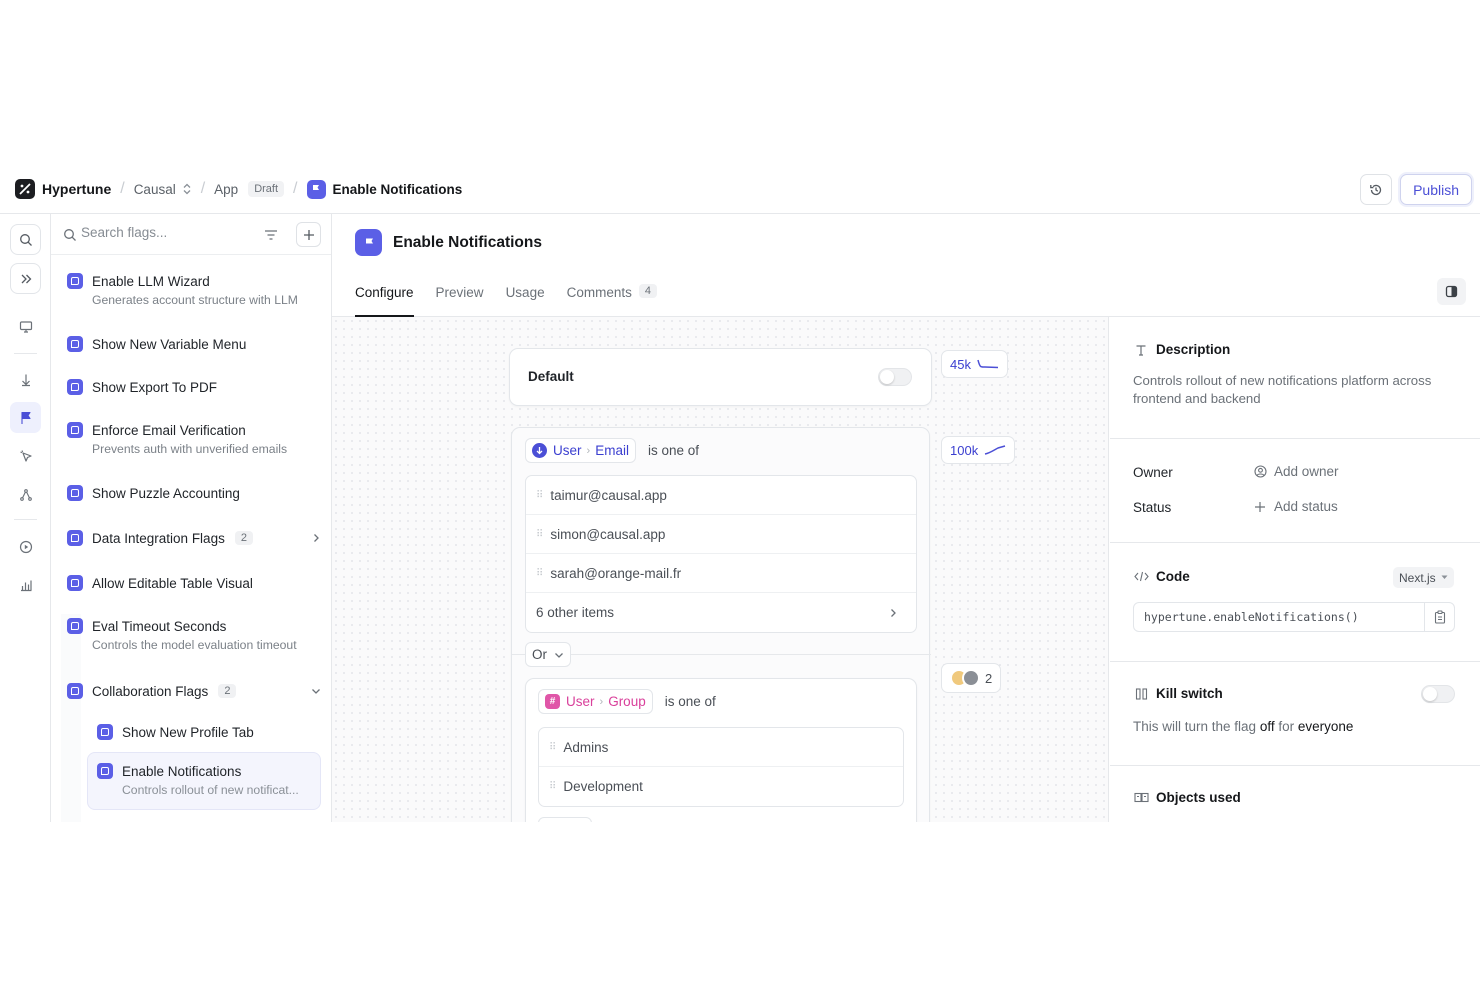  Describe the element at coordinates (1296, 506) in the screenshot. I see `add-status-button: Add status` at that location.